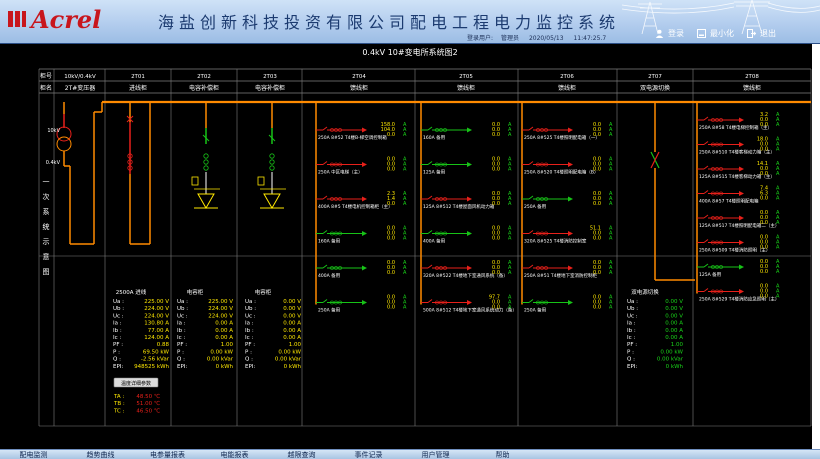 Image resolution: width=820 pixels, height=459 pixels. What do you see at coordinates (630, 352) in the screenshot?
I see `dual_power-param-name: P :` at bounding box center [630, 352].